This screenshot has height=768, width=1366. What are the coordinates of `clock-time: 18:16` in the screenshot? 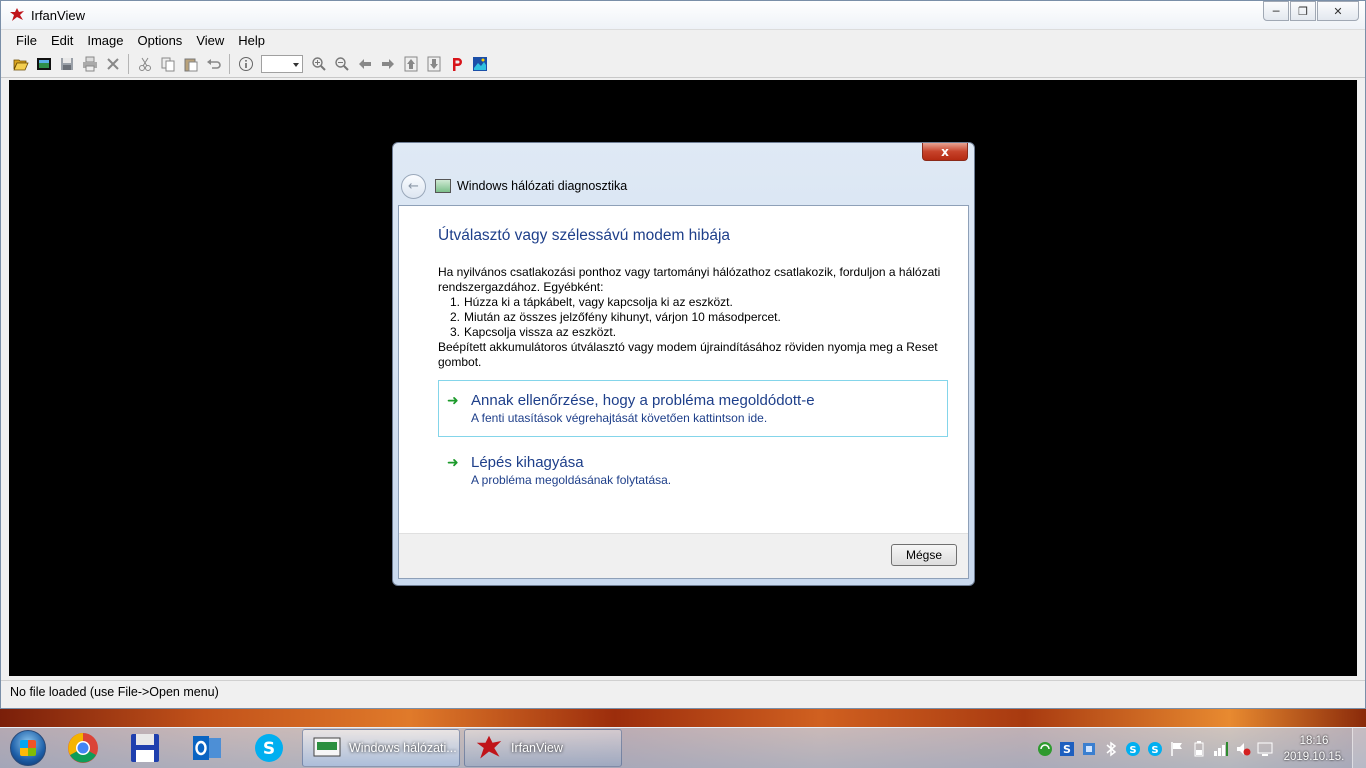 It's located at (1314, 740).